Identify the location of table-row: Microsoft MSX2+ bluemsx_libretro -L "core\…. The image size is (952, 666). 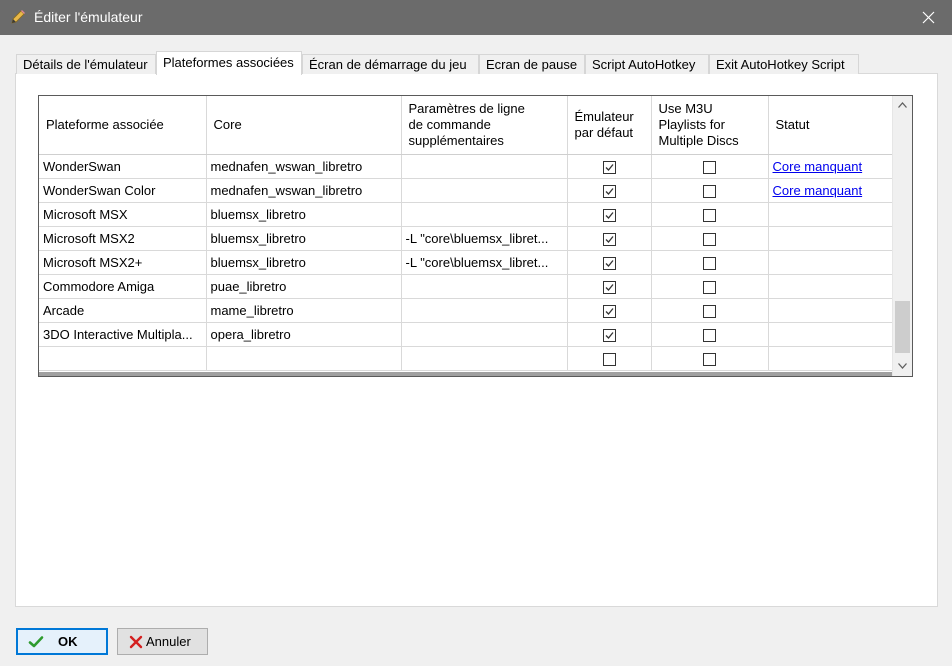
(466, 262).